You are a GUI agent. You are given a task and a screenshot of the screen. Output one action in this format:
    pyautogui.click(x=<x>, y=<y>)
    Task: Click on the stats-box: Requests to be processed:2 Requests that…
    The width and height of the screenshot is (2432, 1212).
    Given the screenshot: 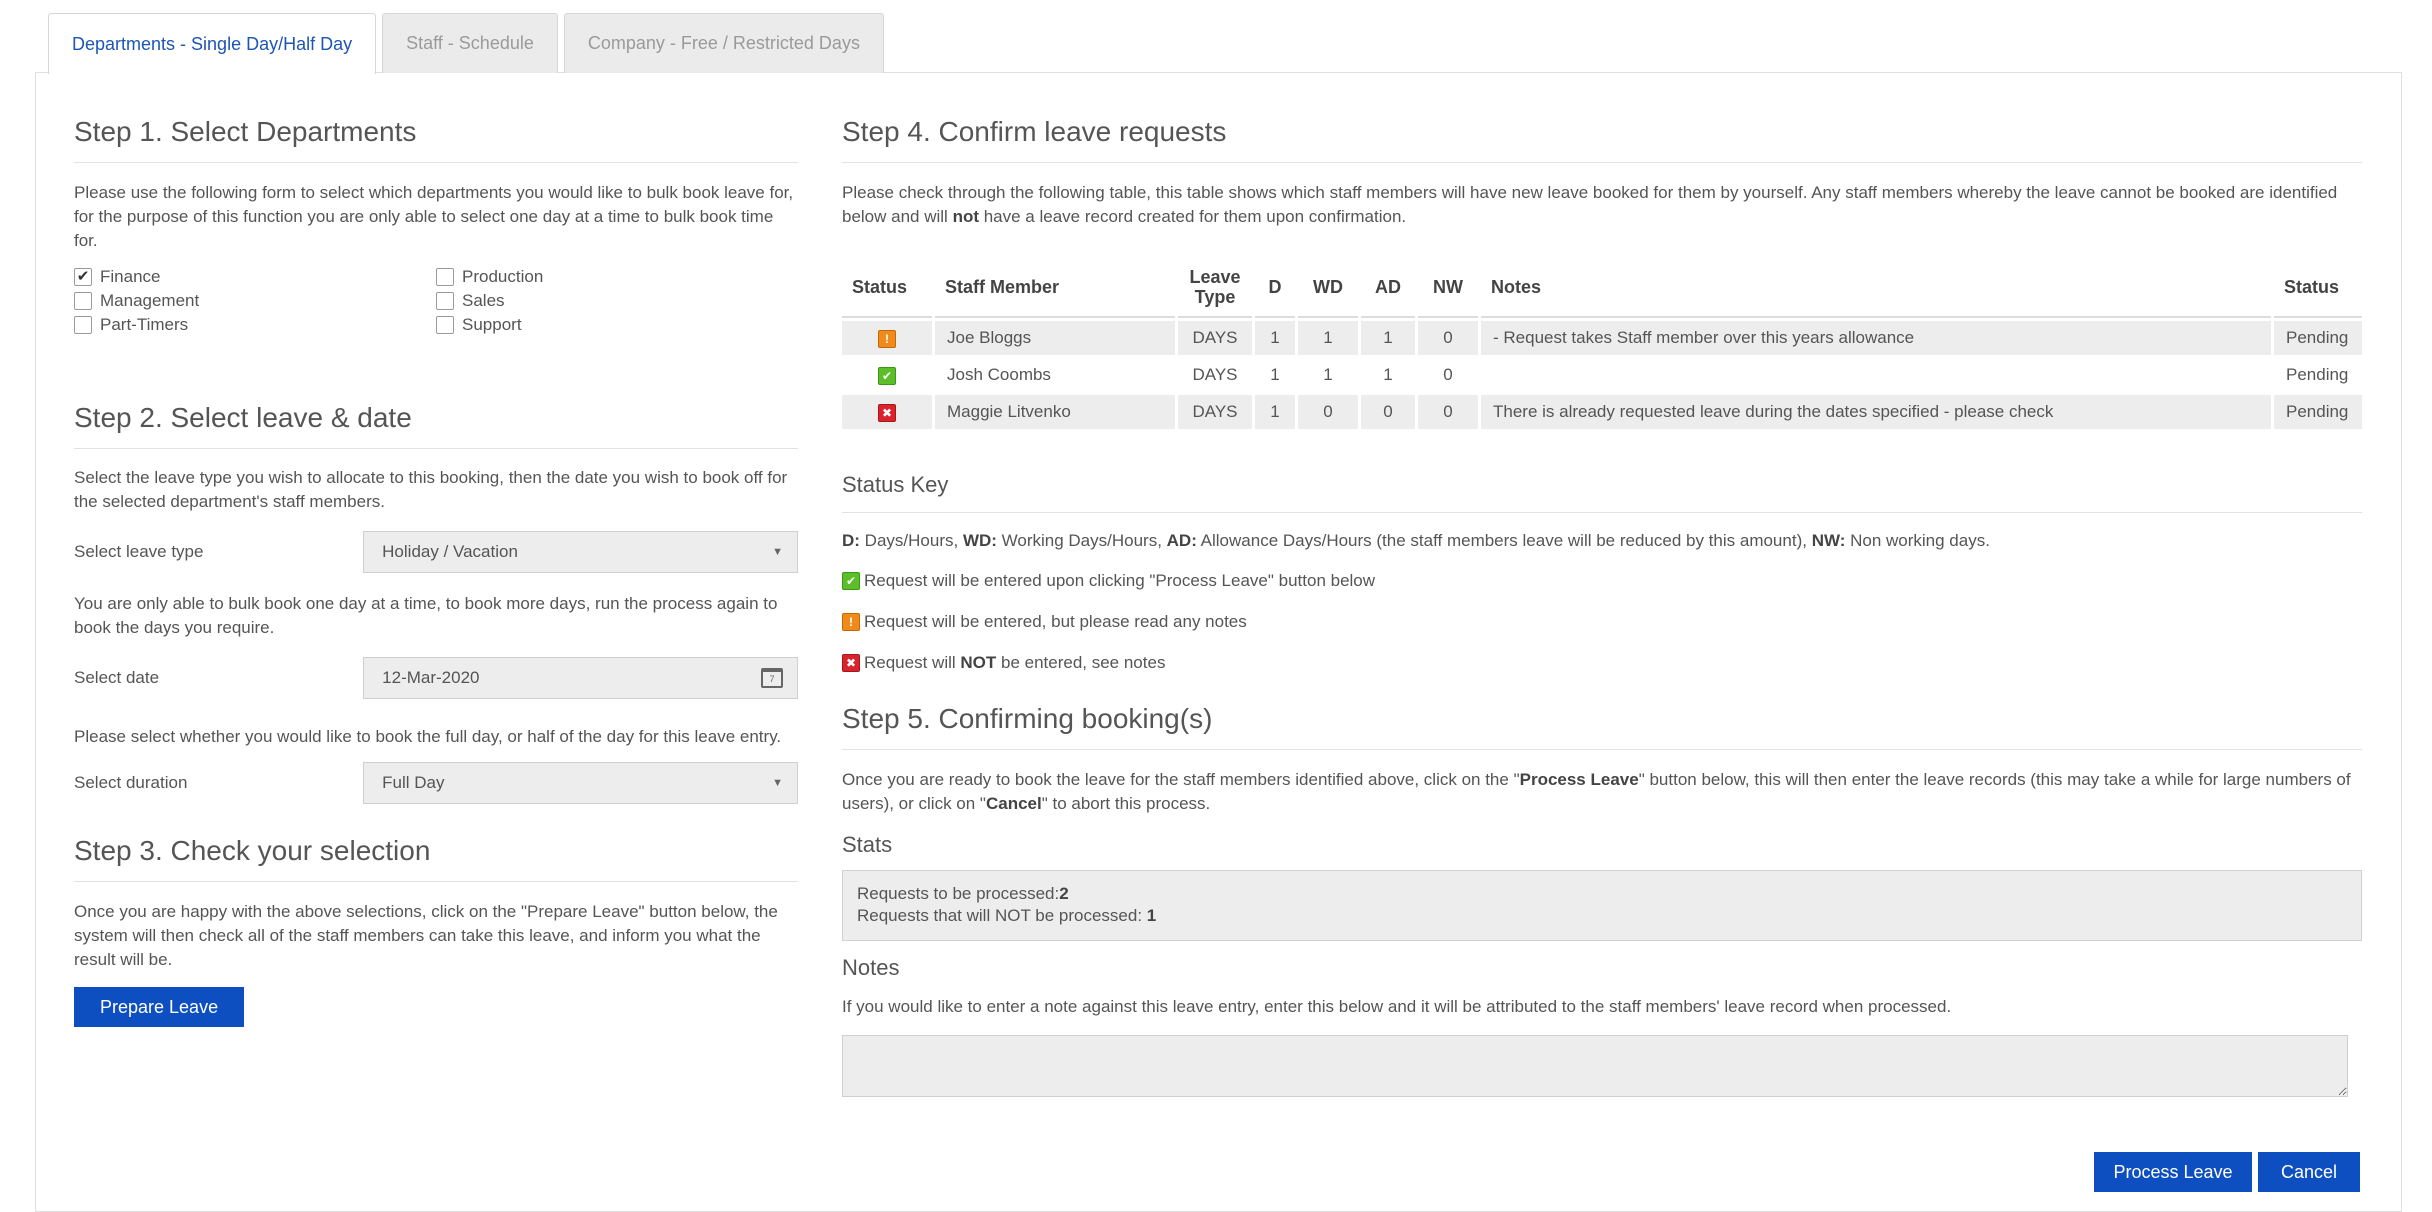 What is the action you would take?
    pyautogui.click(x=1602, y=905)
    